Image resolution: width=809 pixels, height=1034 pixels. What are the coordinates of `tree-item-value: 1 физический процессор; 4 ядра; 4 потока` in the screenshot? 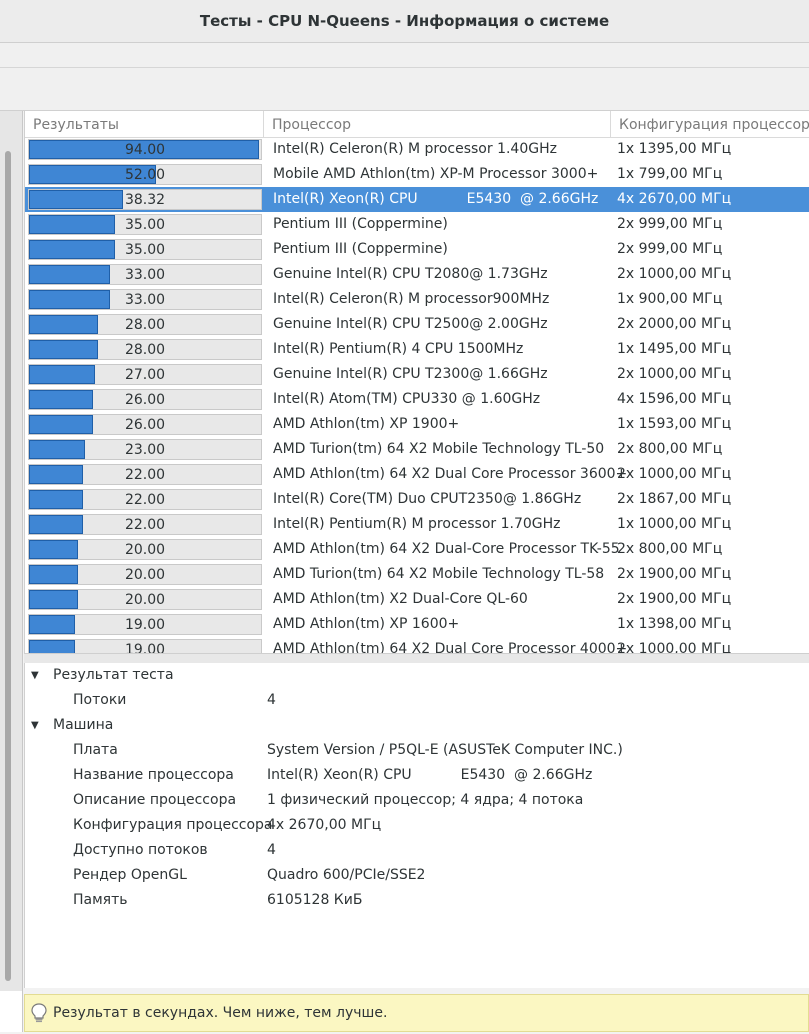 It's located at (425, 800).